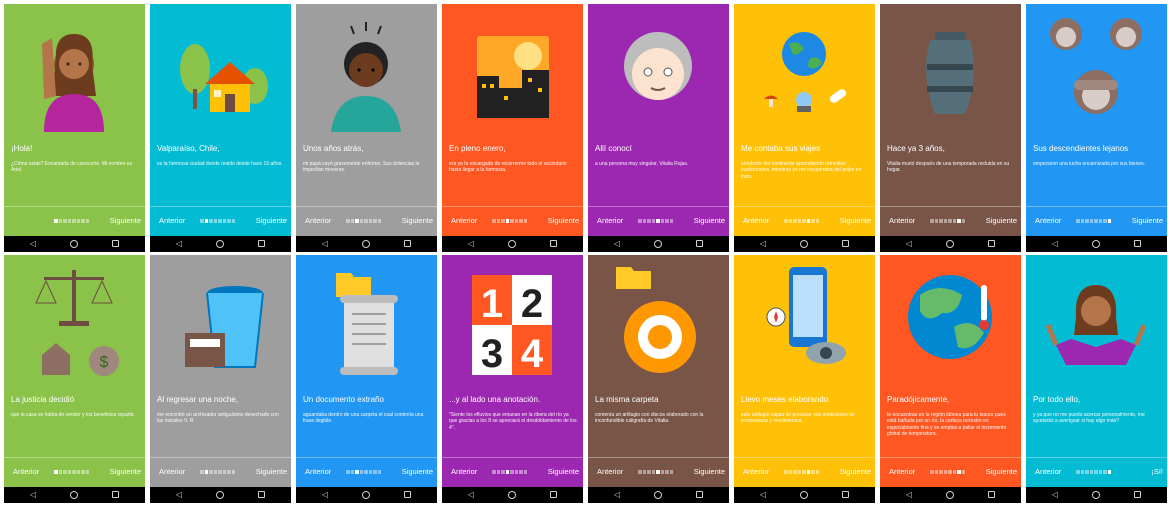  I want to click on next-button: ¡Sí!, so click(1157, 471).